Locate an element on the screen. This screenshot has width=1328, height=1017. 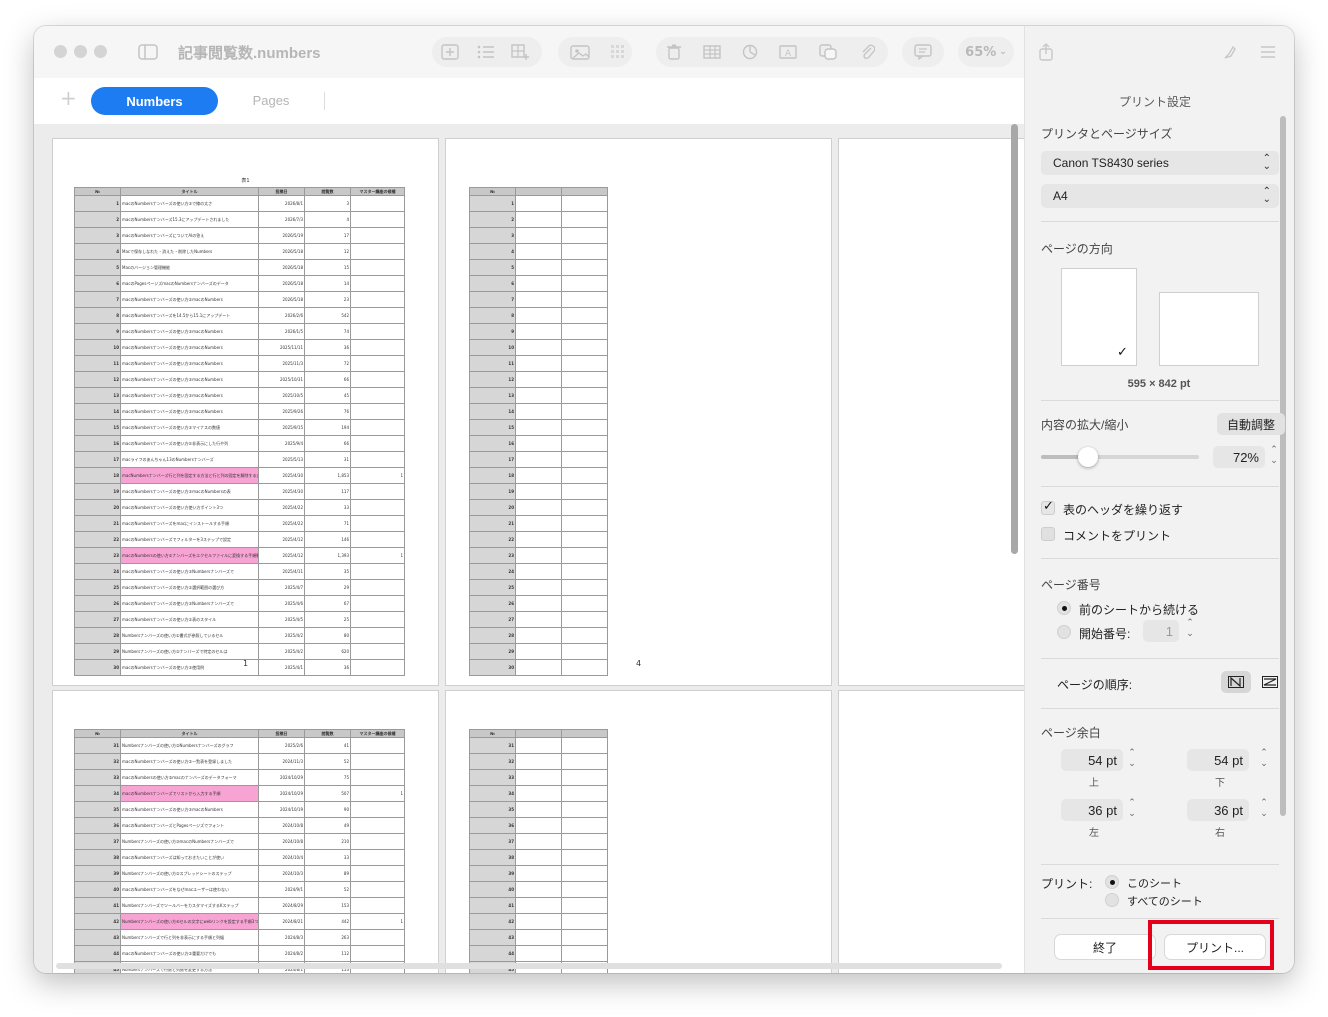
row-title: macのNumbersナンバーズの使い方②macのNumbers is located at coordinates (189, 299).